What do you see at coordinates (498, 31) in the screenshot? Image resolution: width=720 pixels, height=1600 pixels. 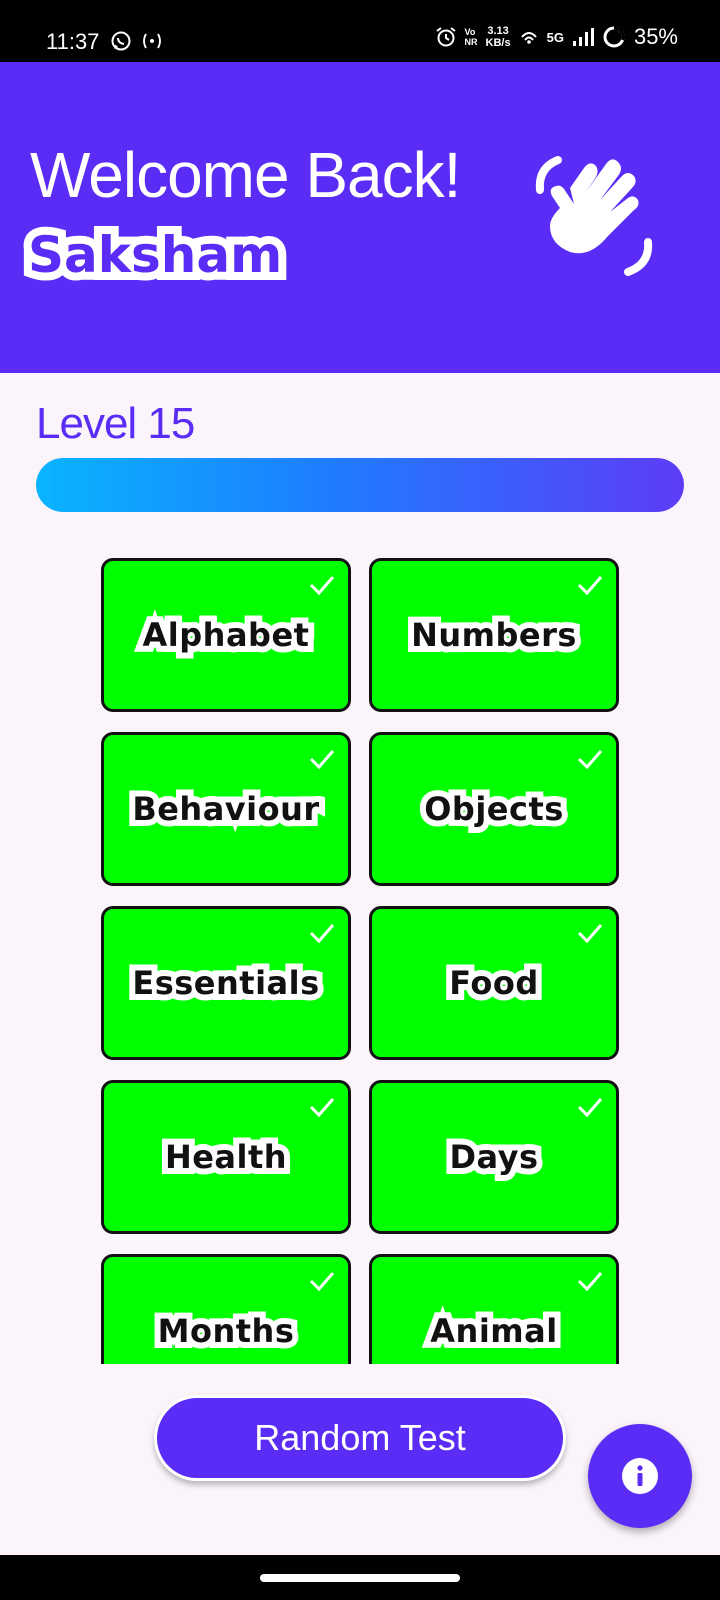 I see `net-speed-value: 3.13` at bounding box center [498, 31].